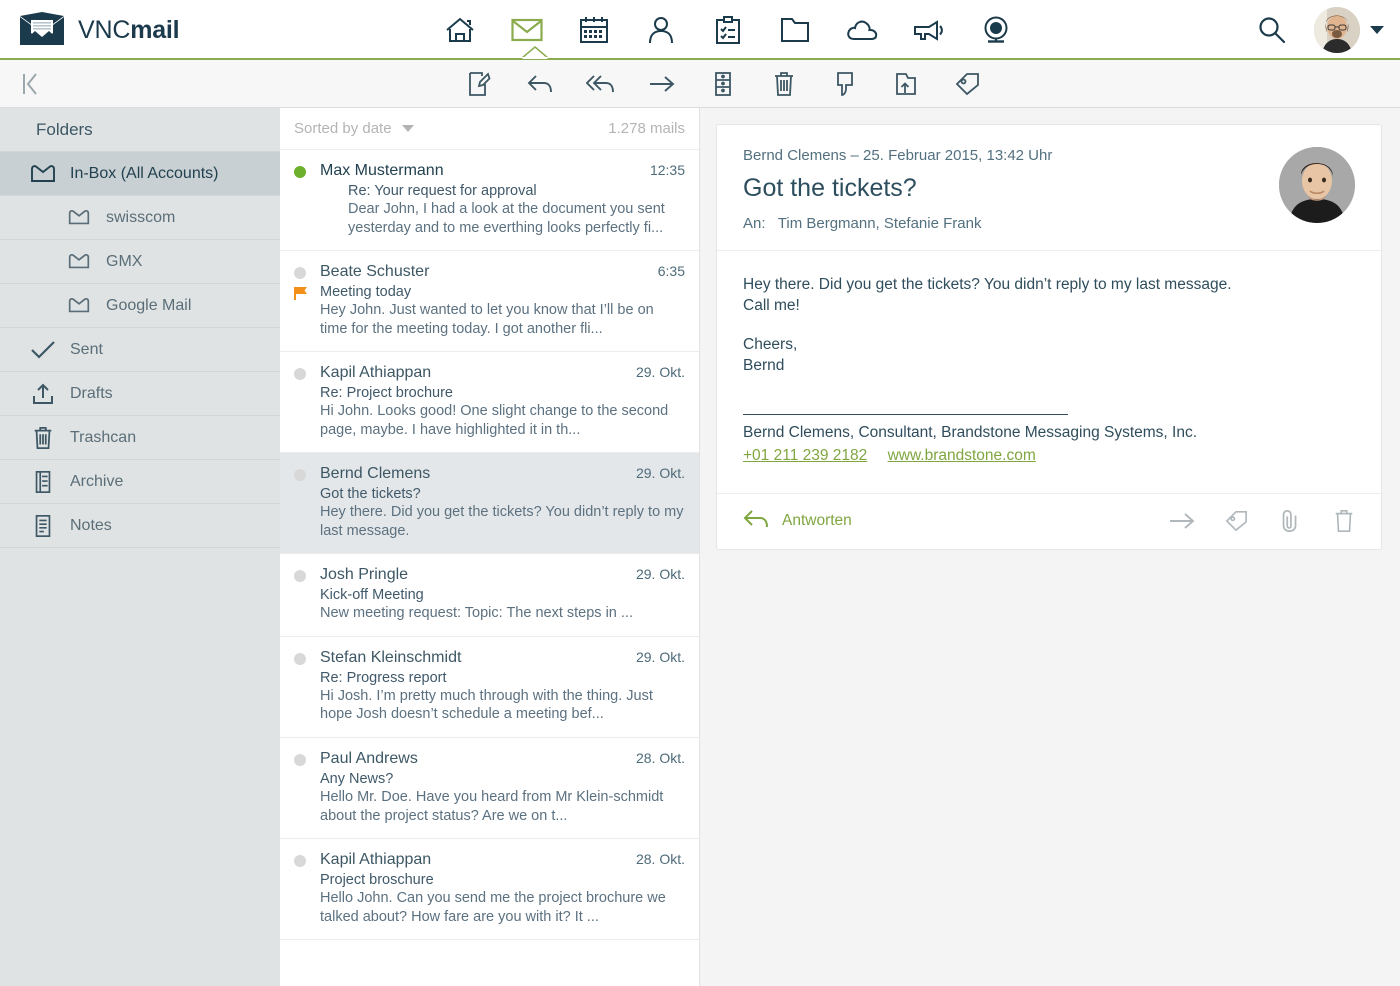  Describe the element at coordinates (962, 455) in the screenshot. I see `signature-website-link: www.brandstone.com` at that location.